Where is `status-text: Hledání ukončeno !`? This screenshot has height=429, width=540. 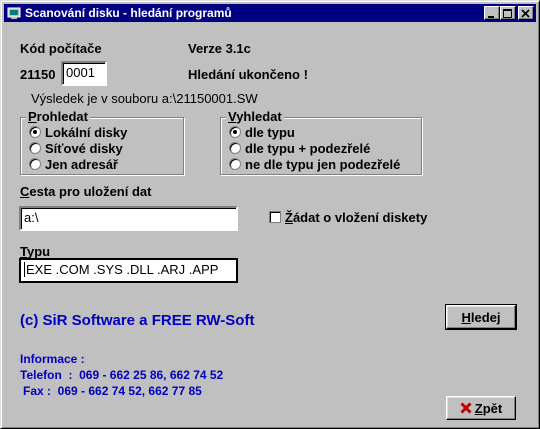 status-text: Hledání ukončeno ! is located at coordinates (248, 74).